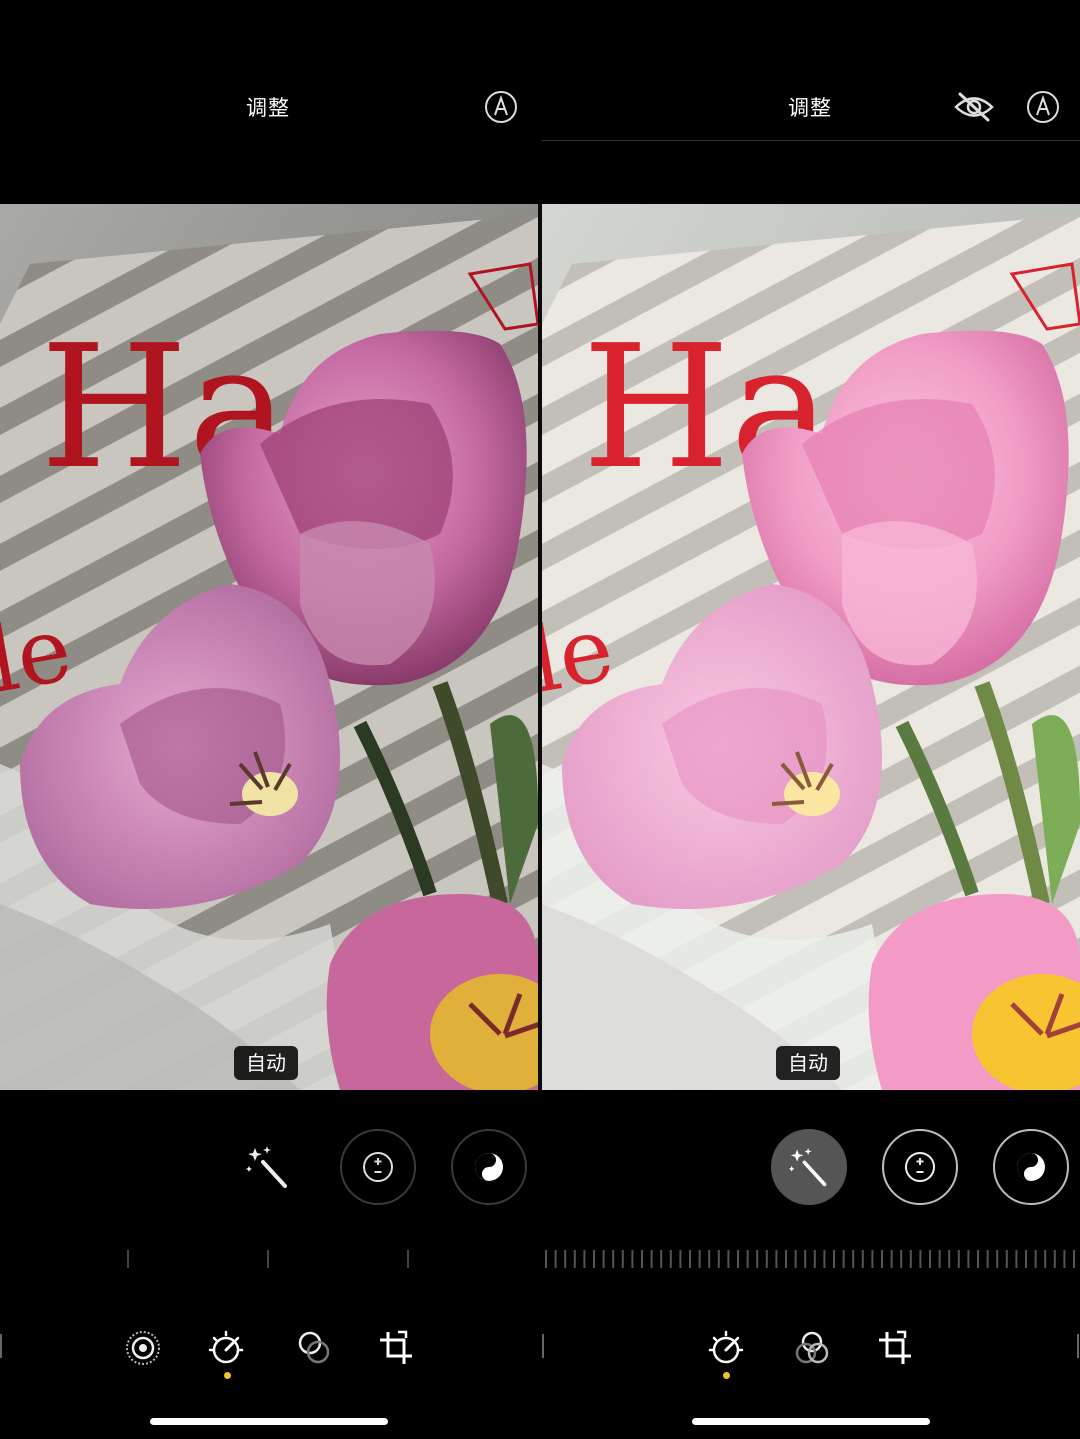  Describe the element at coordinates (143, 1348) in the screenshot. I see `live-photo-icon` at that location.